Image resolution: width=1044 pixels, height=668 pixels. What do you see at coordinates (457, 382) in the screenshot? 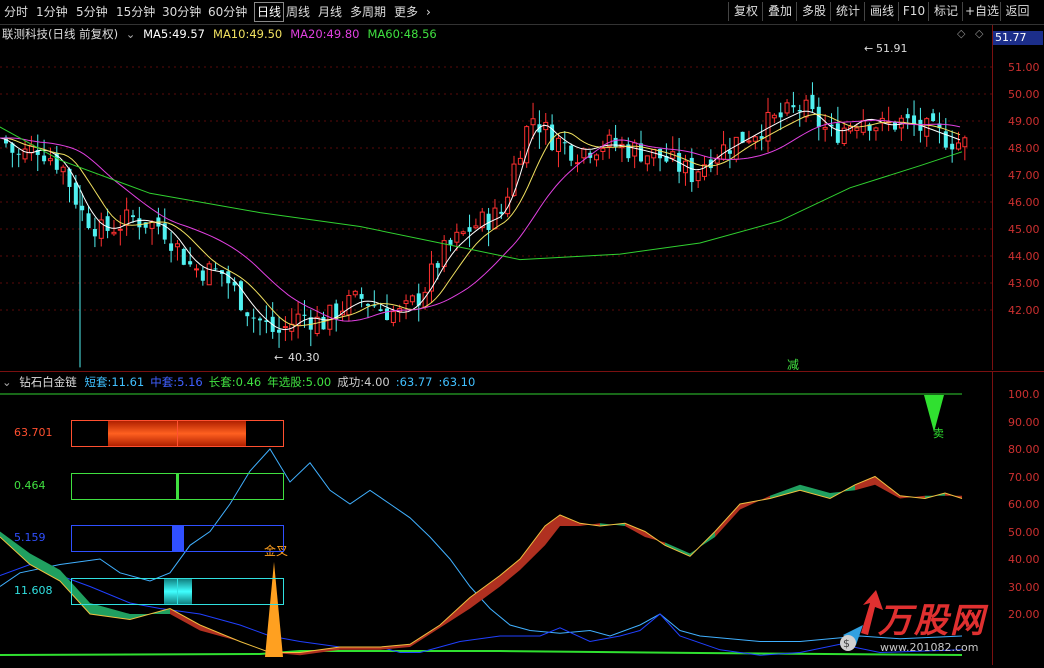
I see `indicator-legend-item: :63.10` at bounding box center [457, 382].